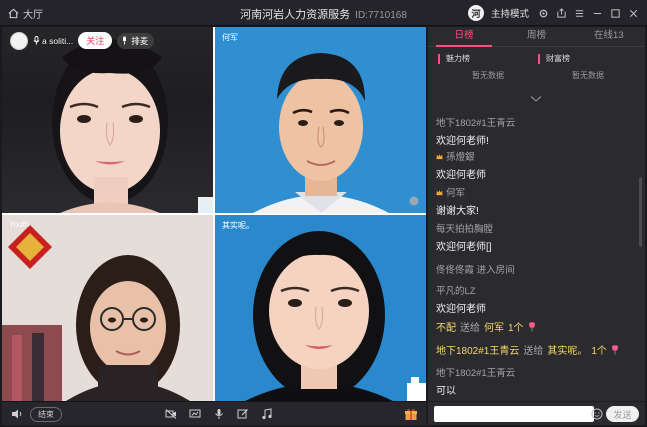  I want to click on gift-icon, so click(411, 414).